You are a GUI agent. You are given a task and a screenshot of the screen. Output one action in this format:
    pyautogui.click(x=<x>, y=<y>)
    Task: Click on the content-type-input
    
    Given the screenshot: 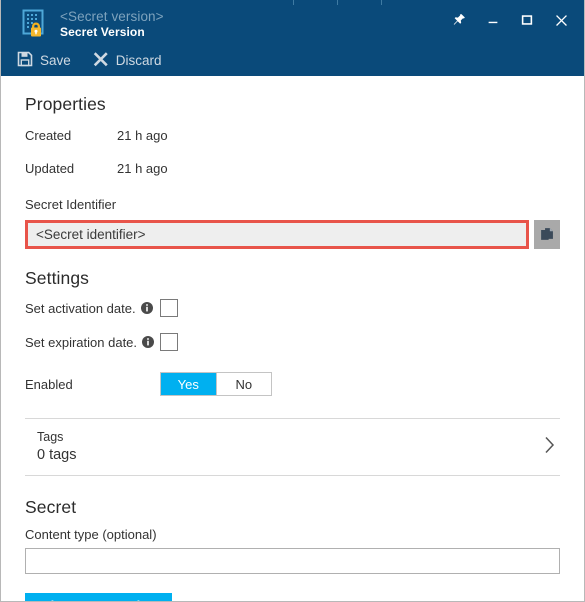 What is the action you would take?
    pyautogui.click(x=292, y=561)
    